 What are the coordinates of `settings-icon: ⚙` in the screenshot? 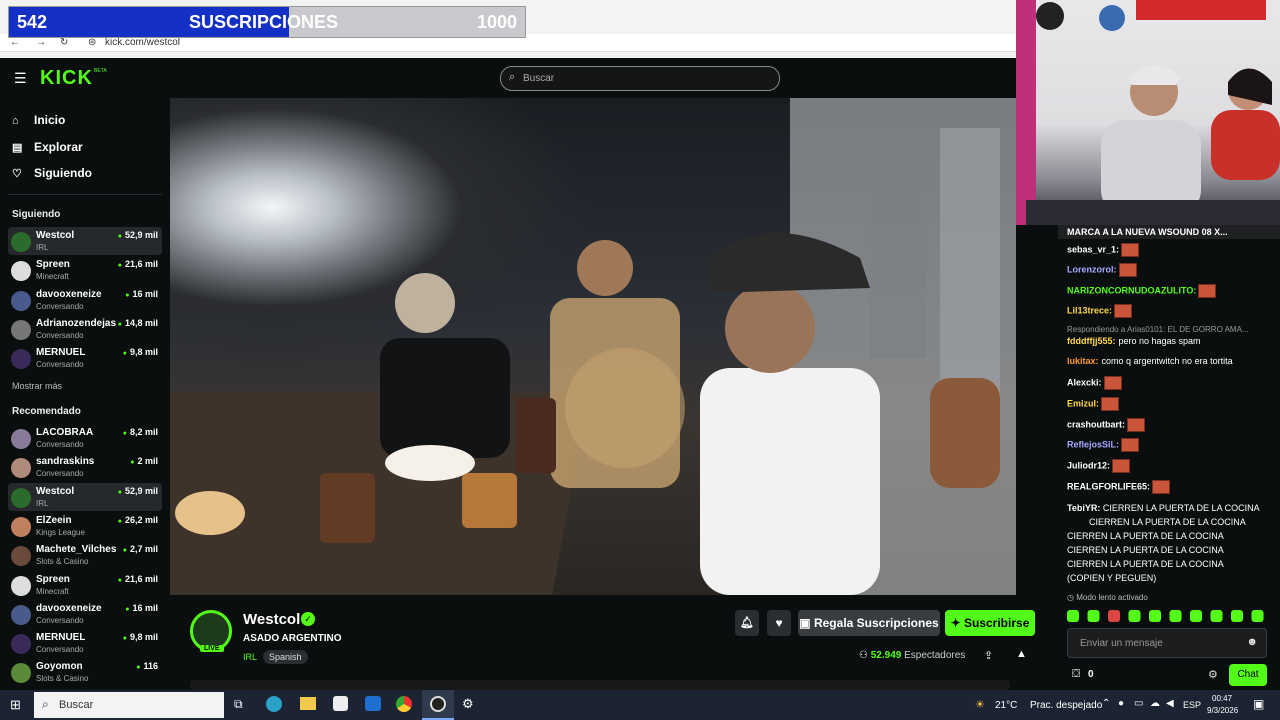 It's located at (468, 704).